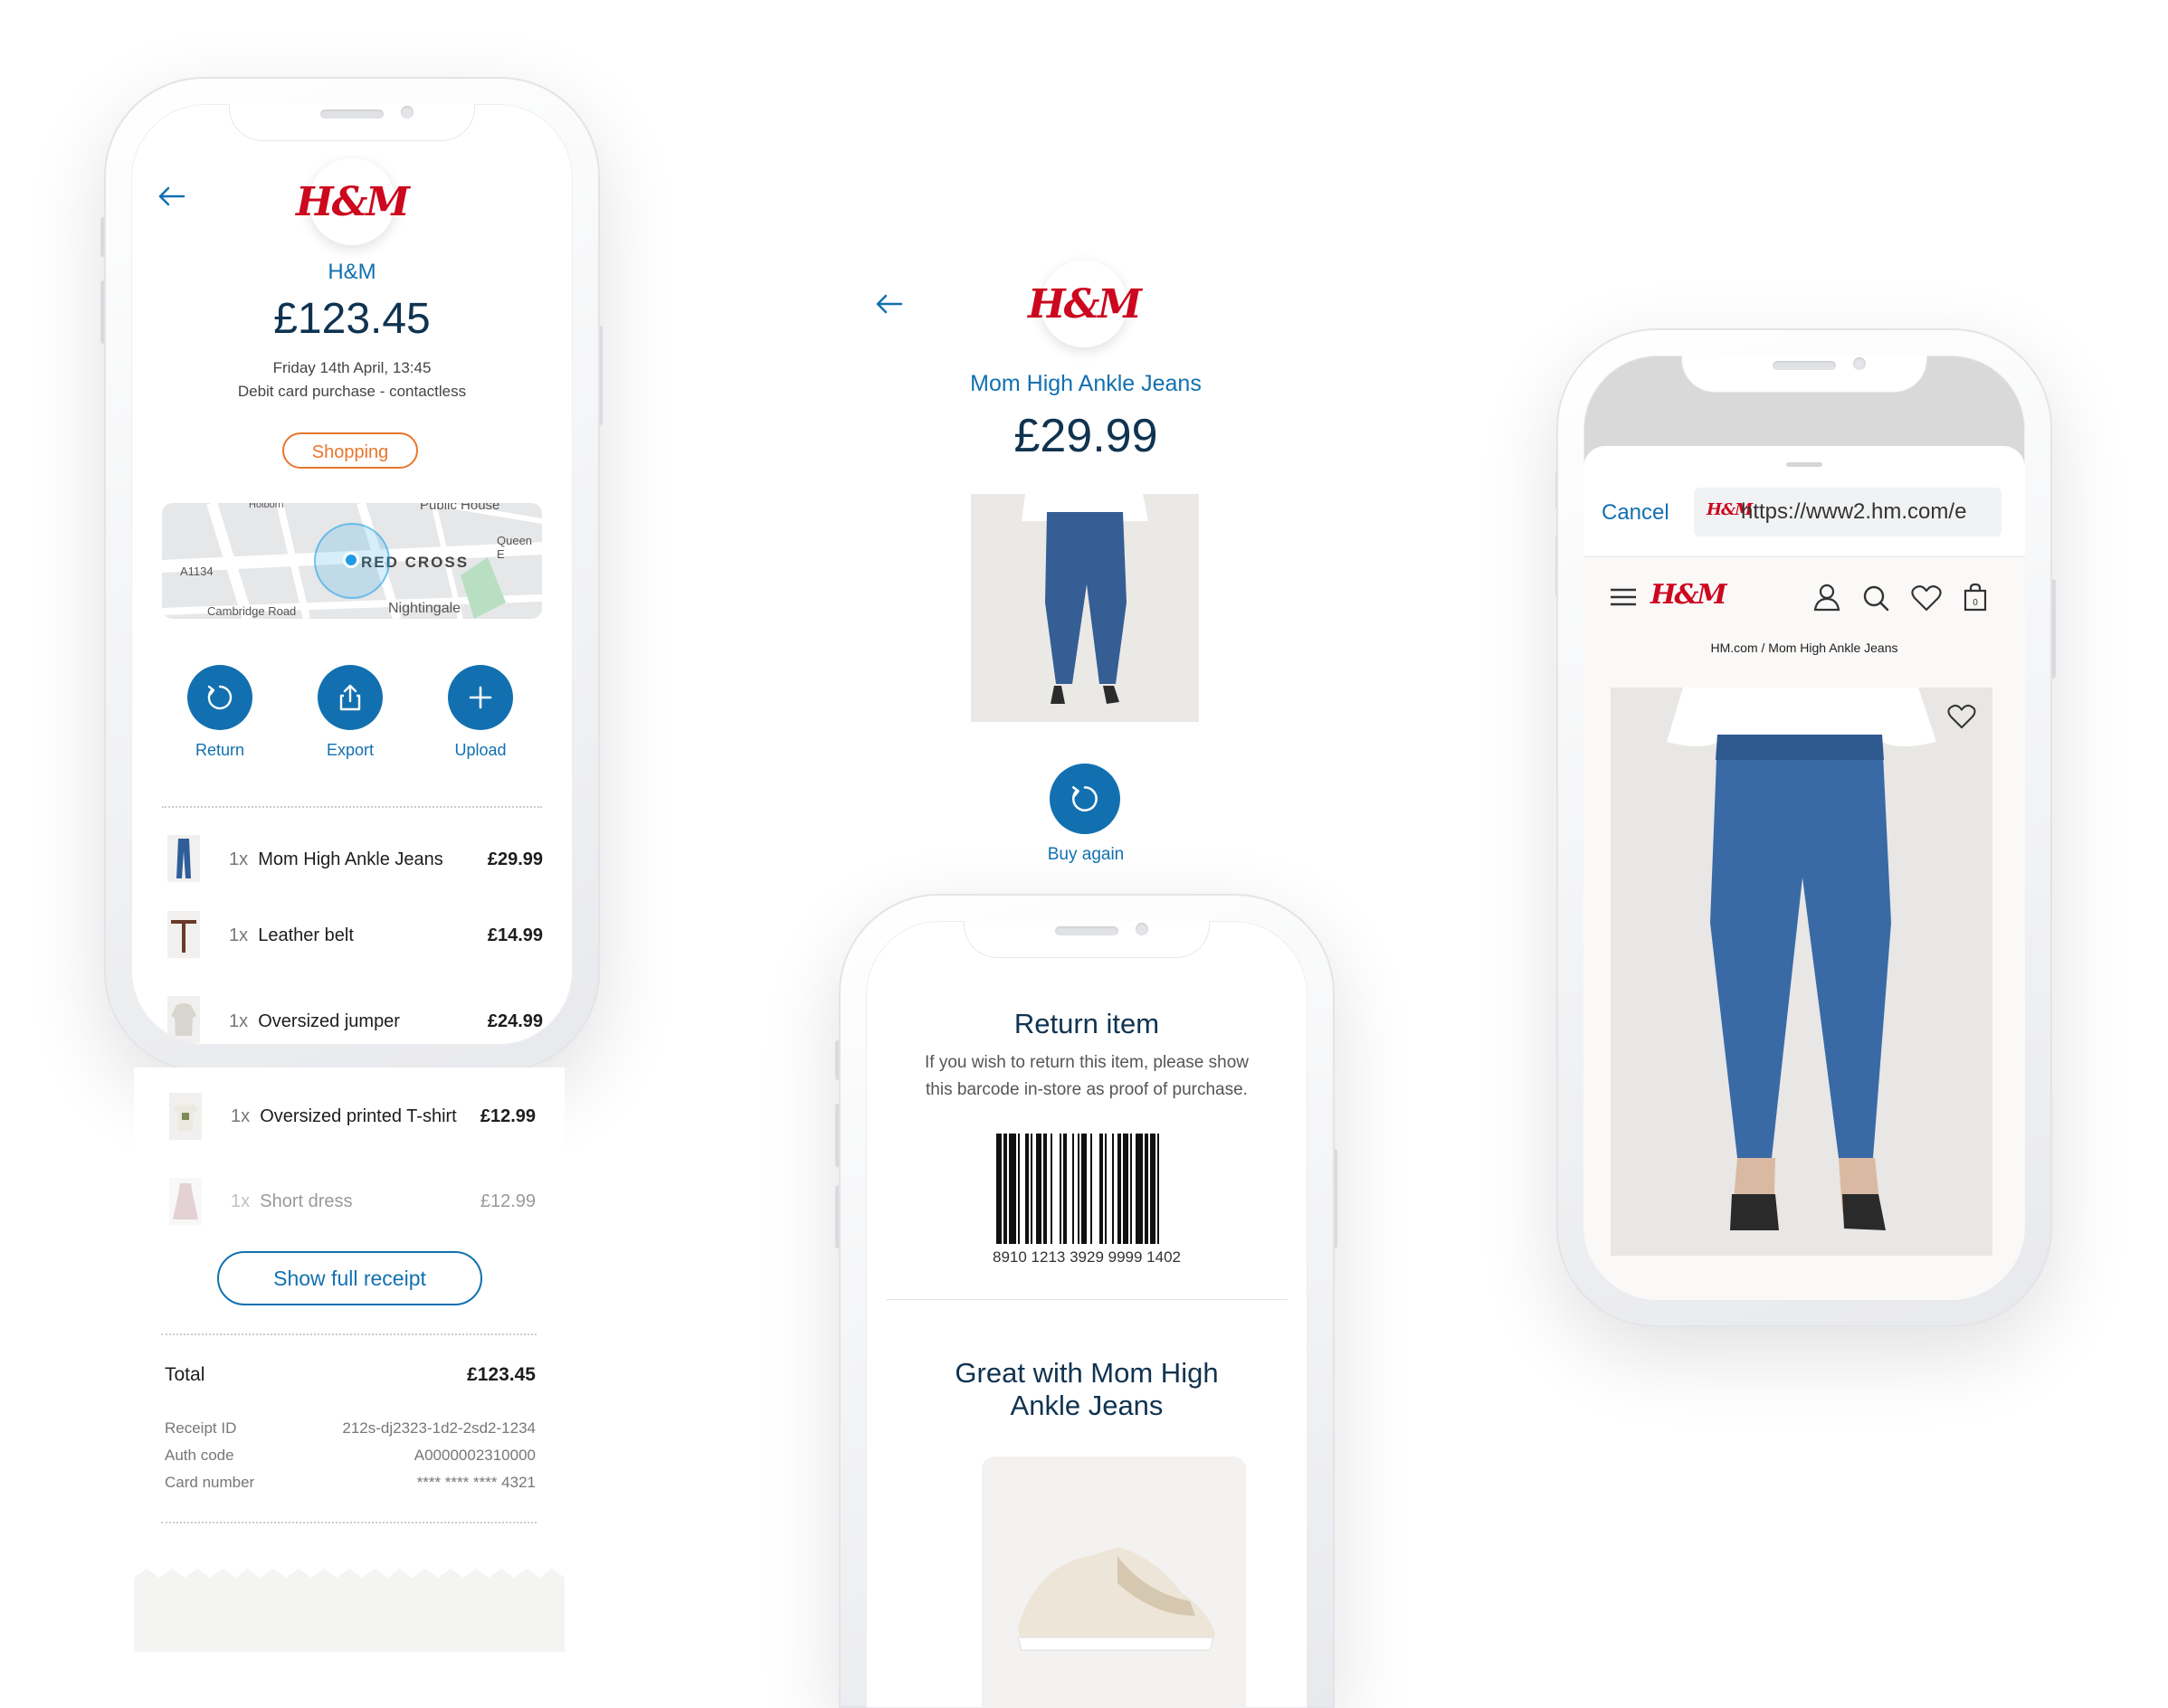  What do you see at coordinates (1962, 716) in the screenshot?
I see `wishlist-heart-icon` at bounding box center [1962, 716].